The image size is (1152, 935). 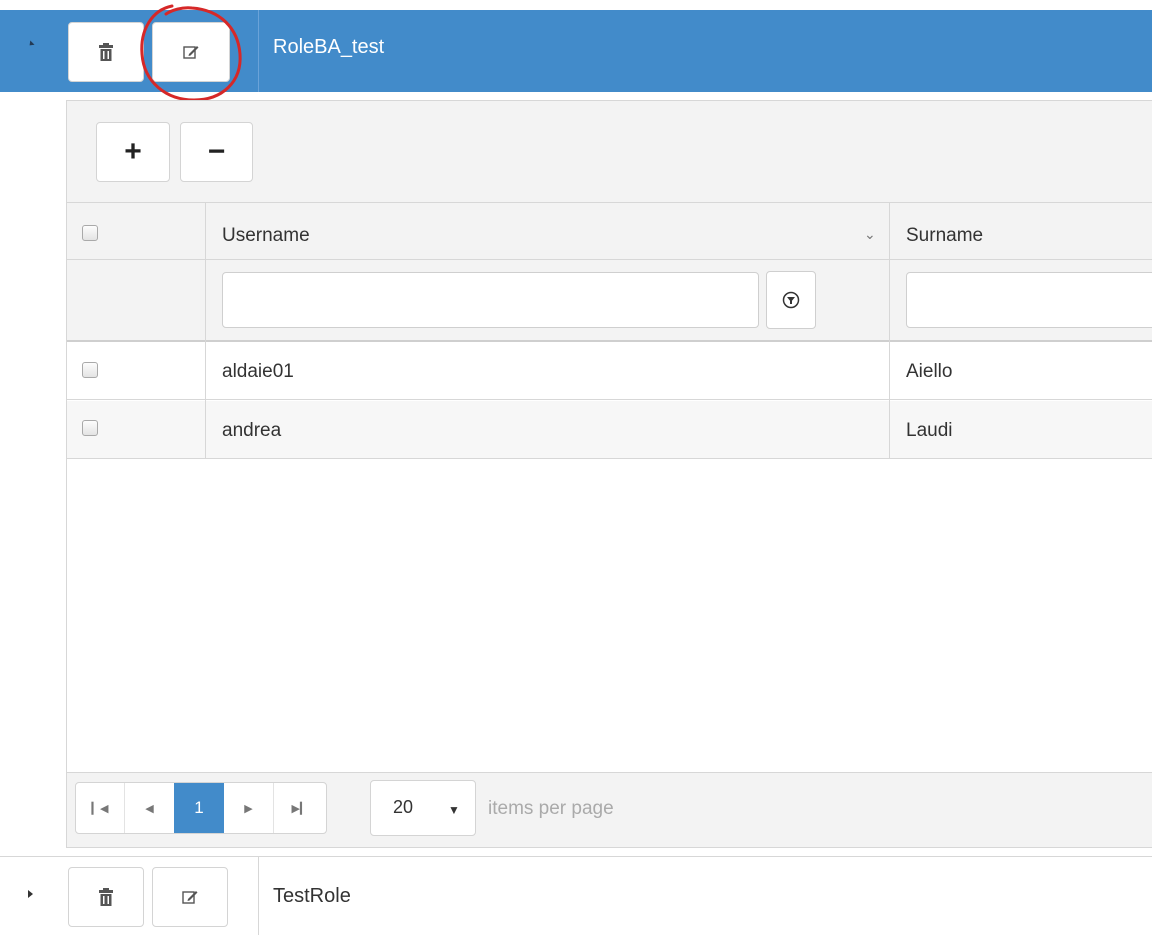 I want to click on minus-icon: −, so click(x=216, y=151).